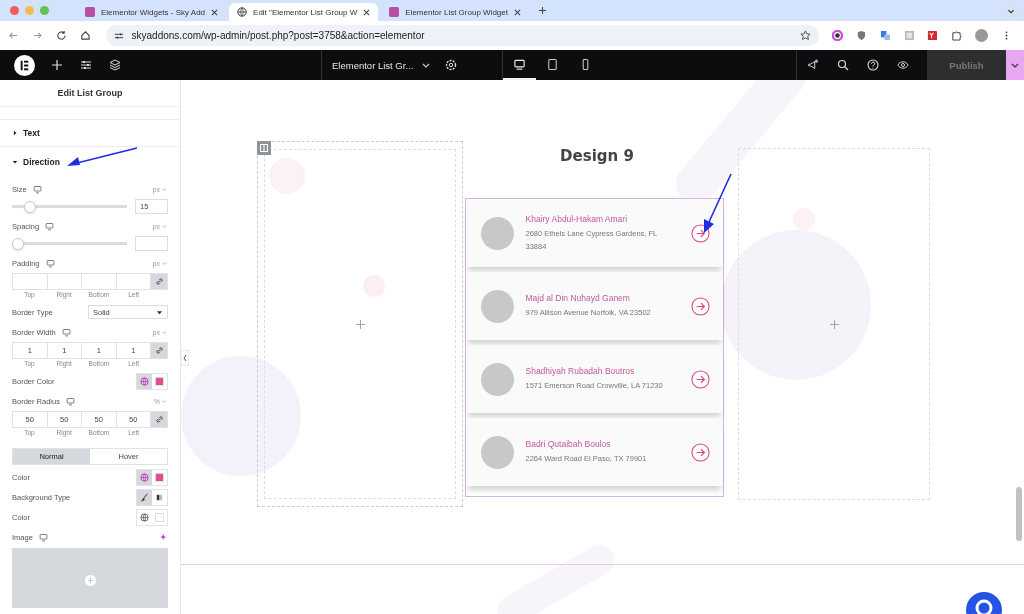  I want to click on ai-sparkle-icon, so click(164, 537).